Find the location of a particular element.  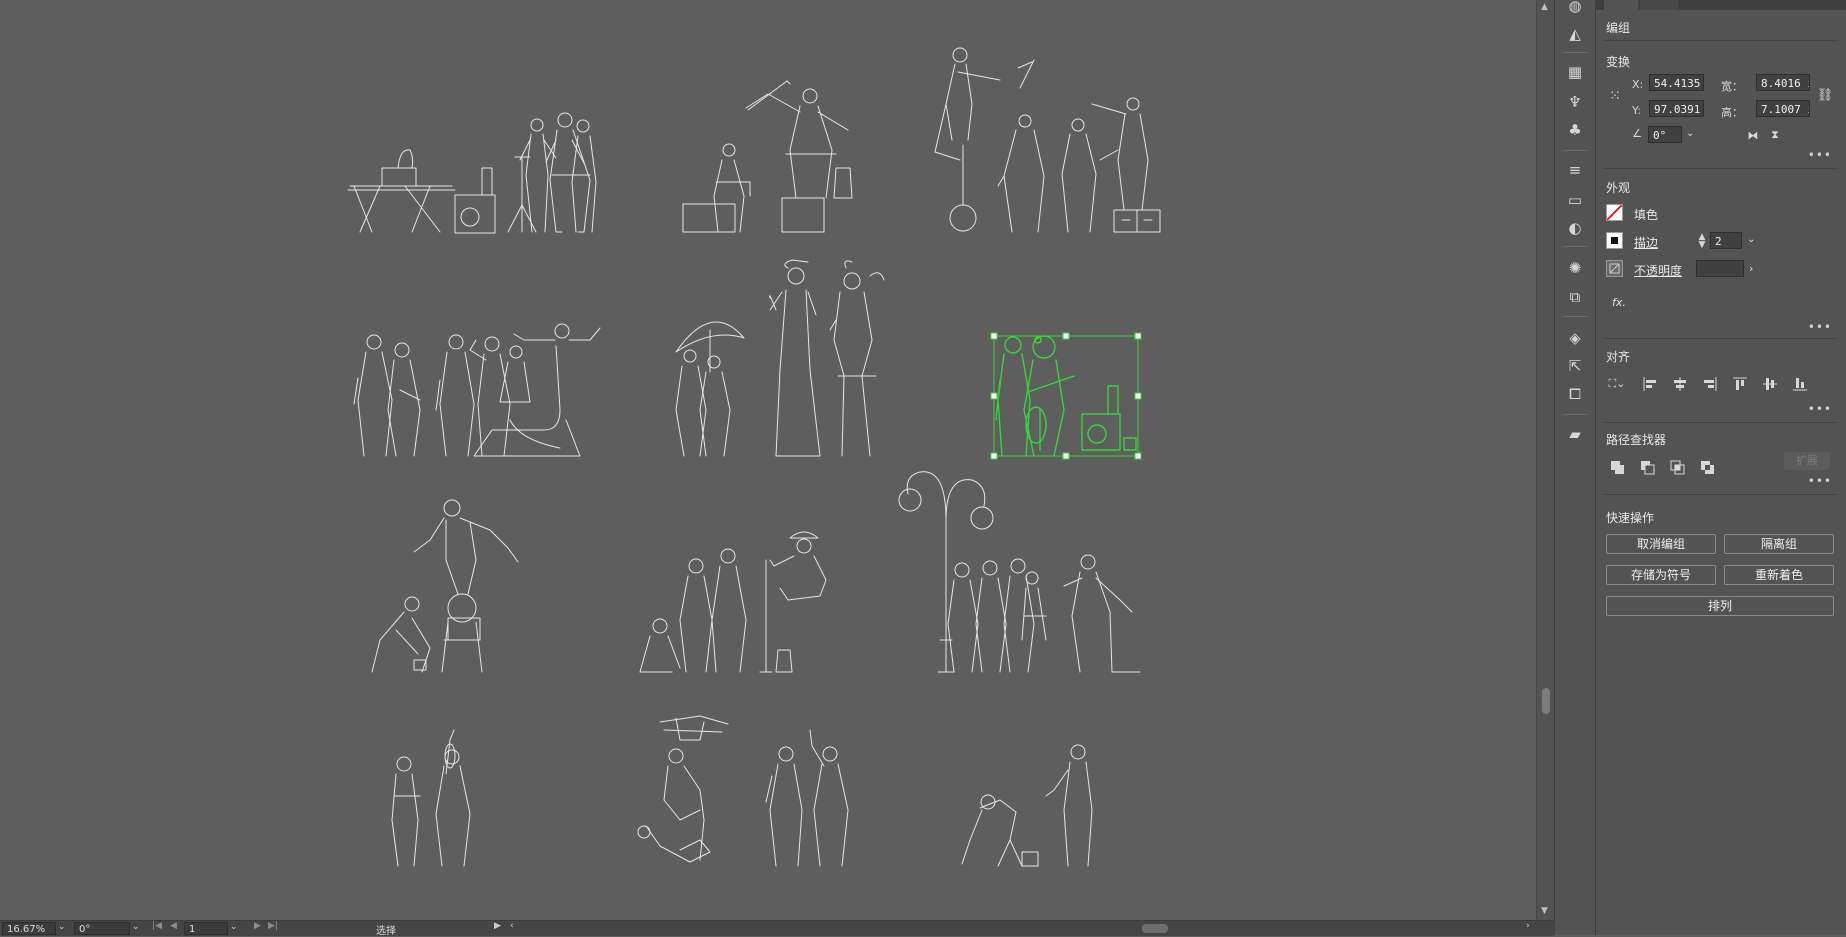

height-field: 7.1007 i is located at coordinates (1783, 108).